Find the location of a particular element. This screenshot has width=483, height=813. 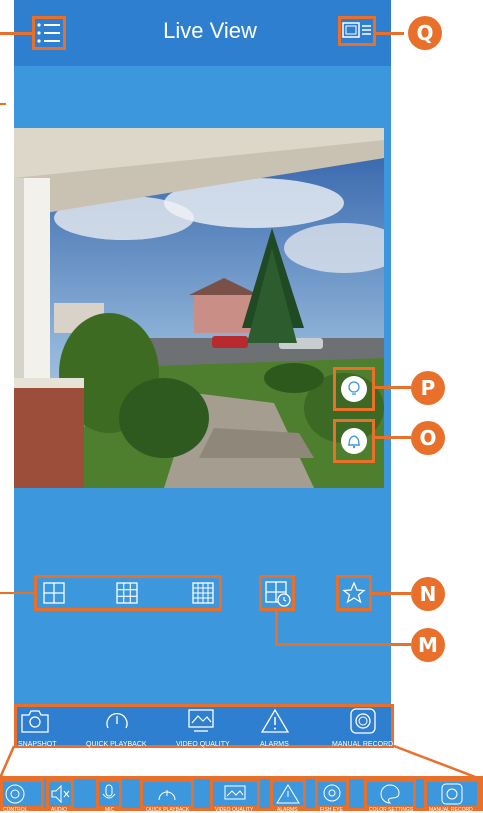

light-button is located at coordinates (354, 389).